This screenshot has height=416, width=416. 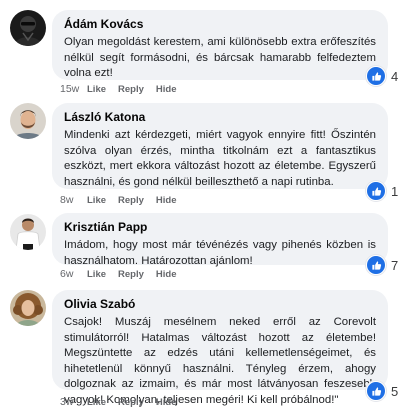 I want to click on avatar-woman-curly-icon, so click(x=28, y=308).